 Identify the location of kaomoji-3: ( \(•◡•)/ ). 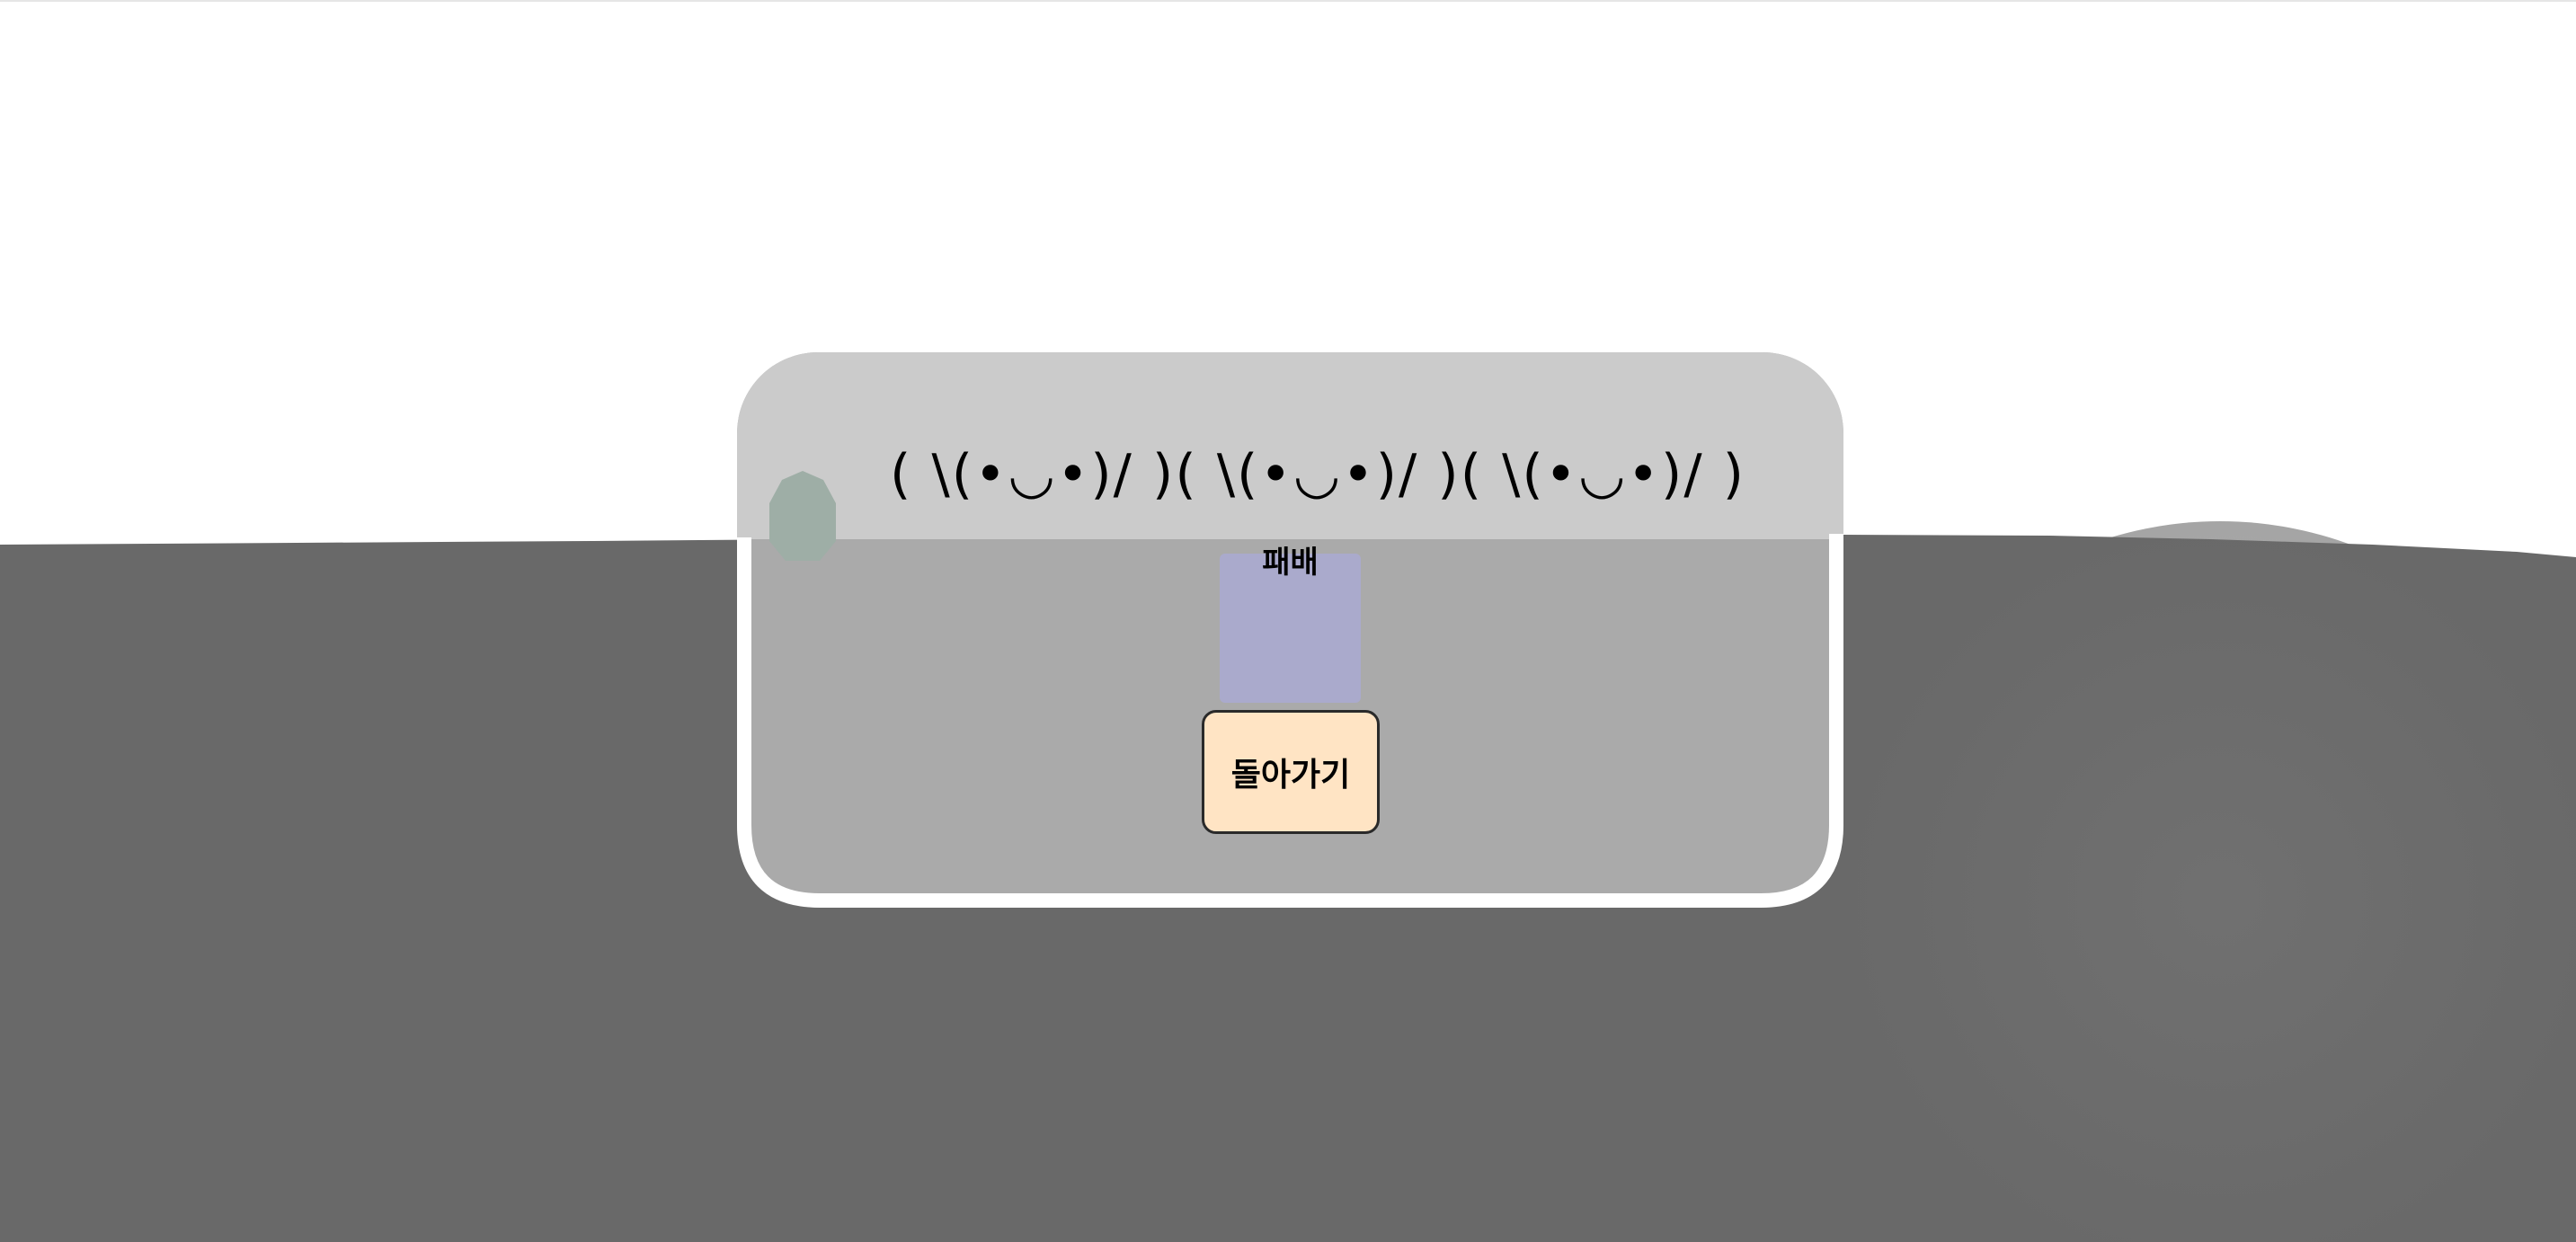
(1603, 475).